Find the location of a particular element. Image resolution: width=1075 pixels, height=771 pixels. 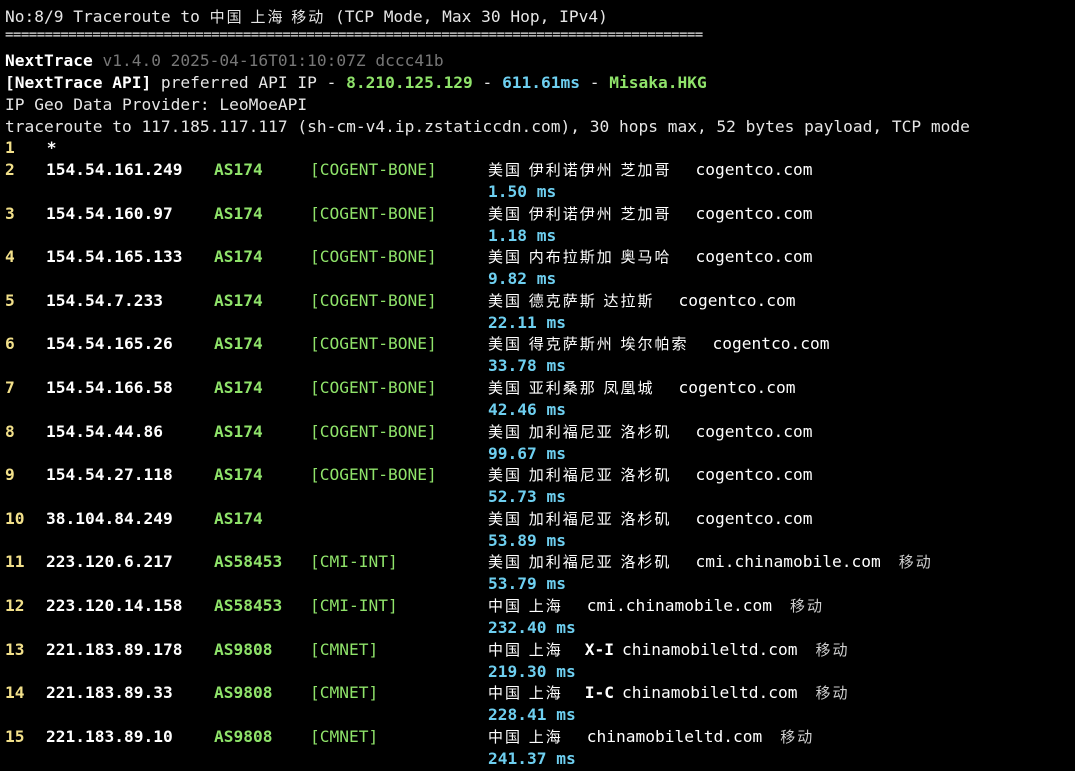

hop-number: 15 is located at coordinates (15, 736).